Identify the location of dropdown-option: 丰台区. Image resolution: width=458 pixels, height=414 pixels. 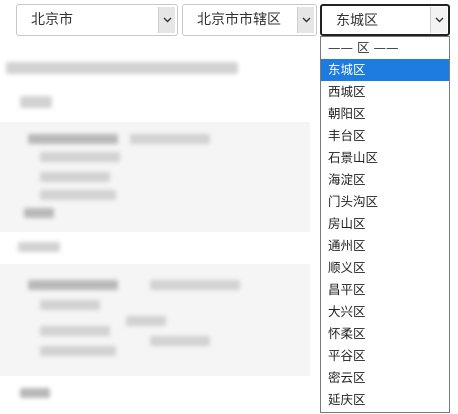
(385, 136).